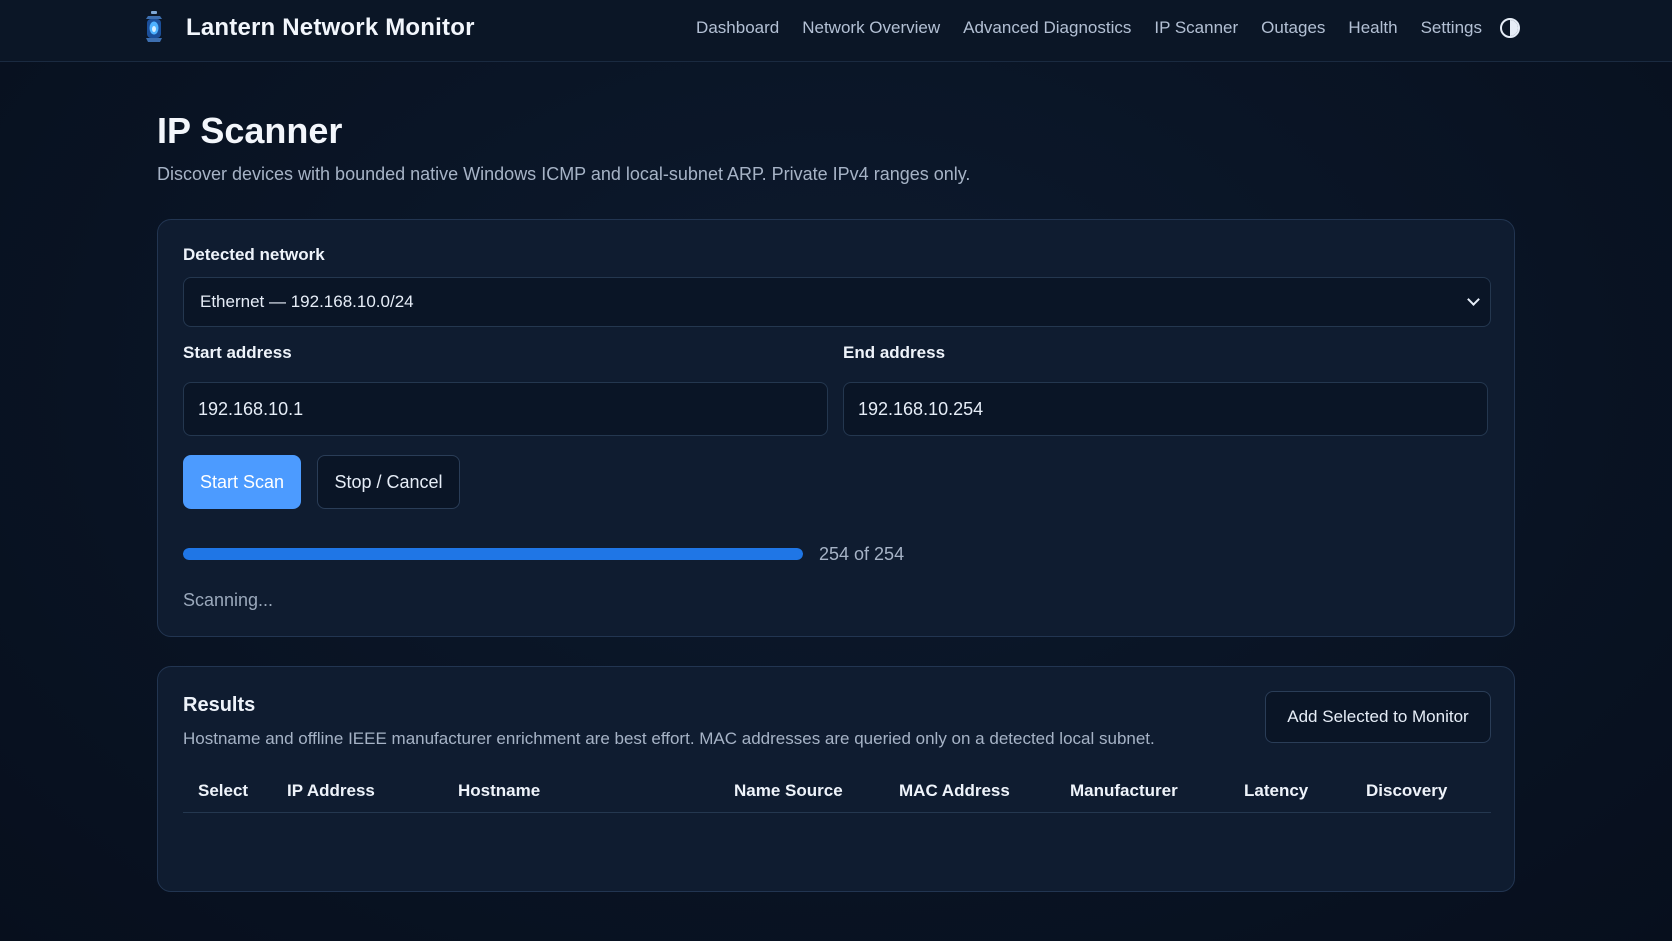  I want to click on column-header-discovery: Discovery, so click(1406, 791).